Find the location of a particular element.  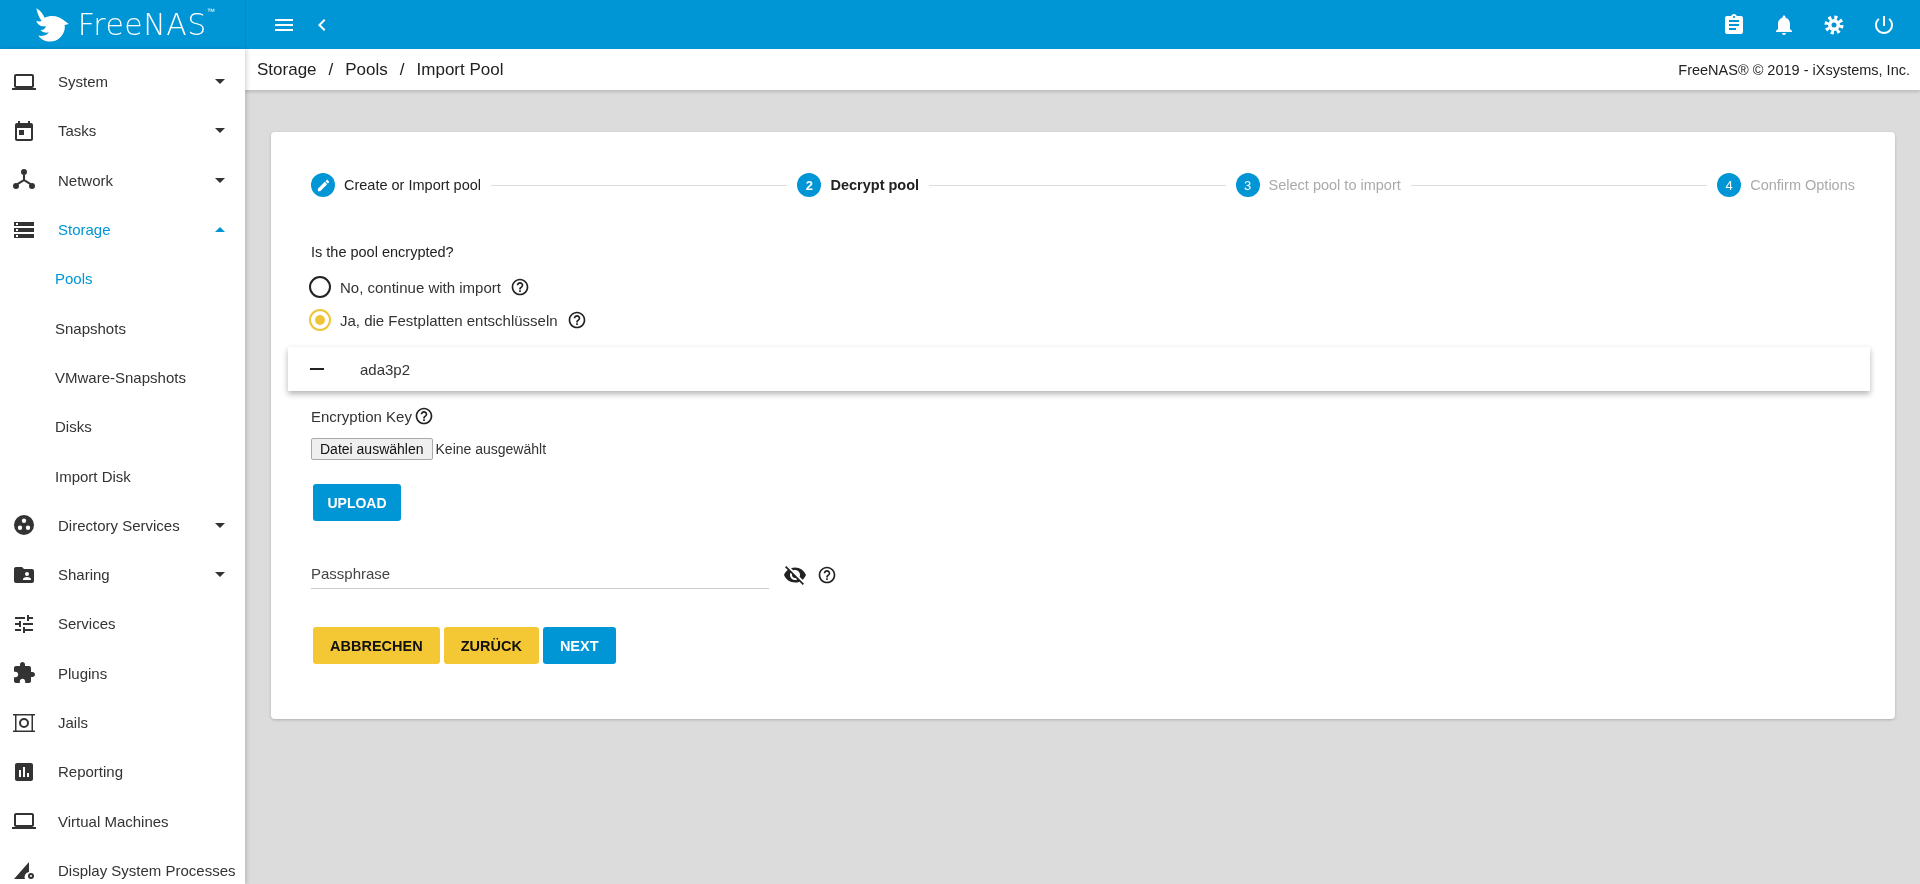

radio-label: No, continue with import is located at coordinates (420, 287).